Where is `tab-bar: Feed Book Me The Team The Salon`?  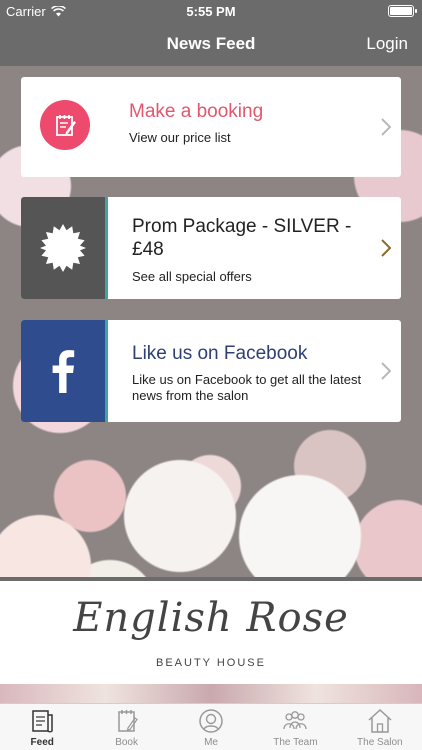 tab-bar: Feed Book Me The Team The Salon is located at coordinates (211, 726).